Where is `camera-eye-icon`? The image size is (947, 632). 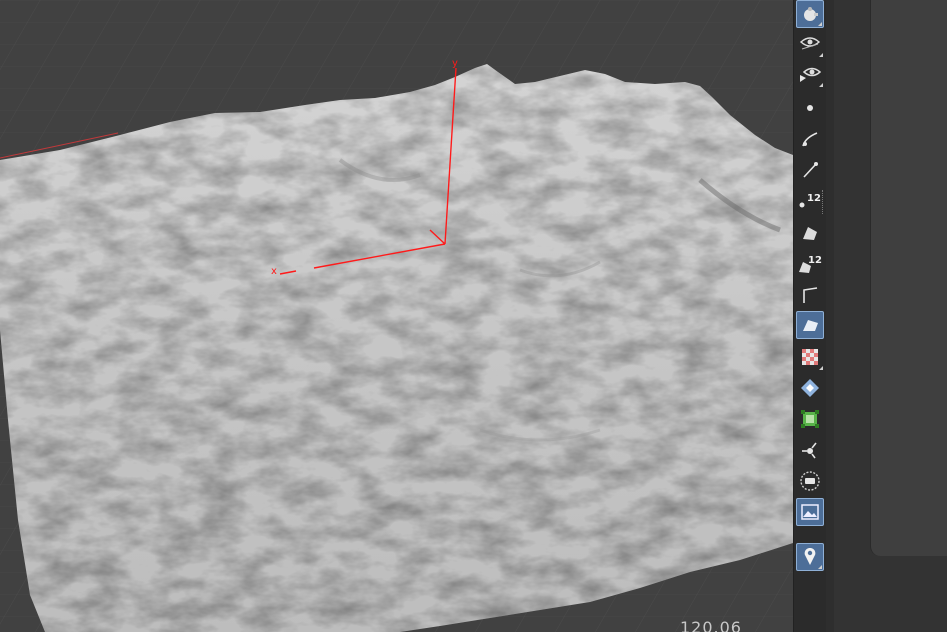 camera-eye-icon is located at coordinates (810, 43).